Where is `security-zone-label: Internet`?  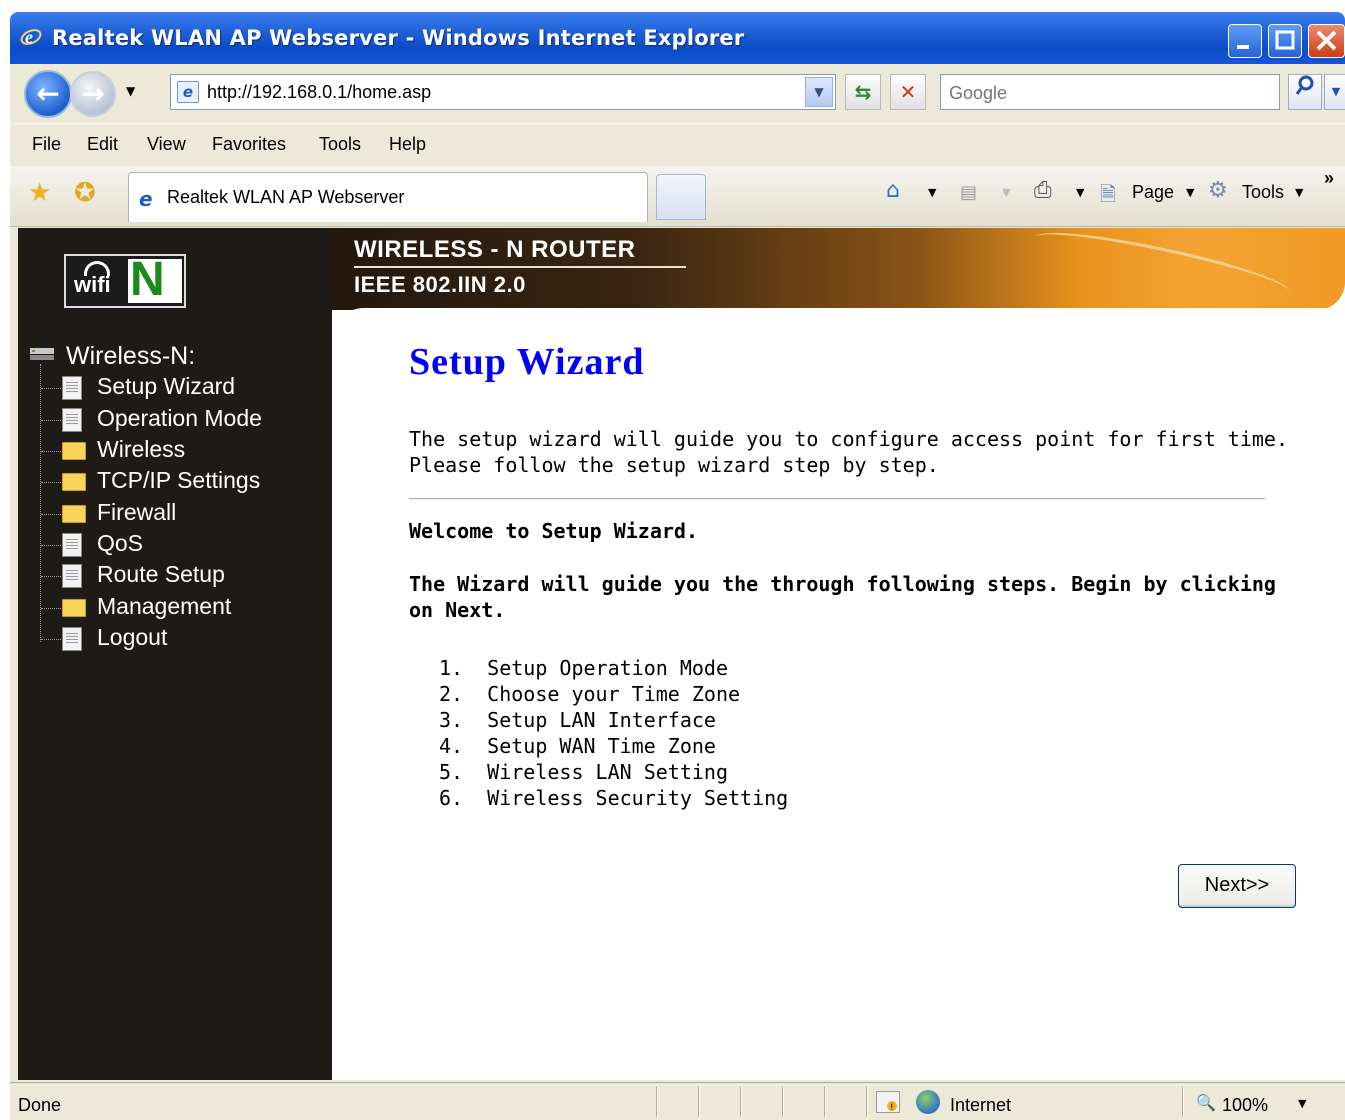
security-zone-label: Internet is located at coordinates (980, 1105).